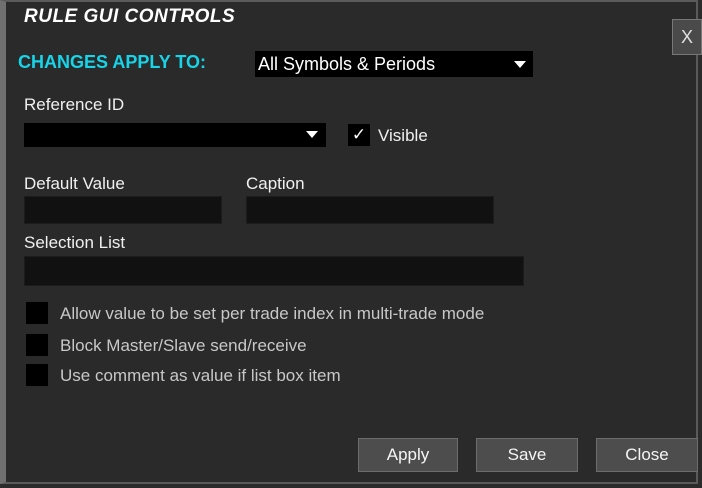  I want to click on visible-checkbox: ✓, so click(359, 135).